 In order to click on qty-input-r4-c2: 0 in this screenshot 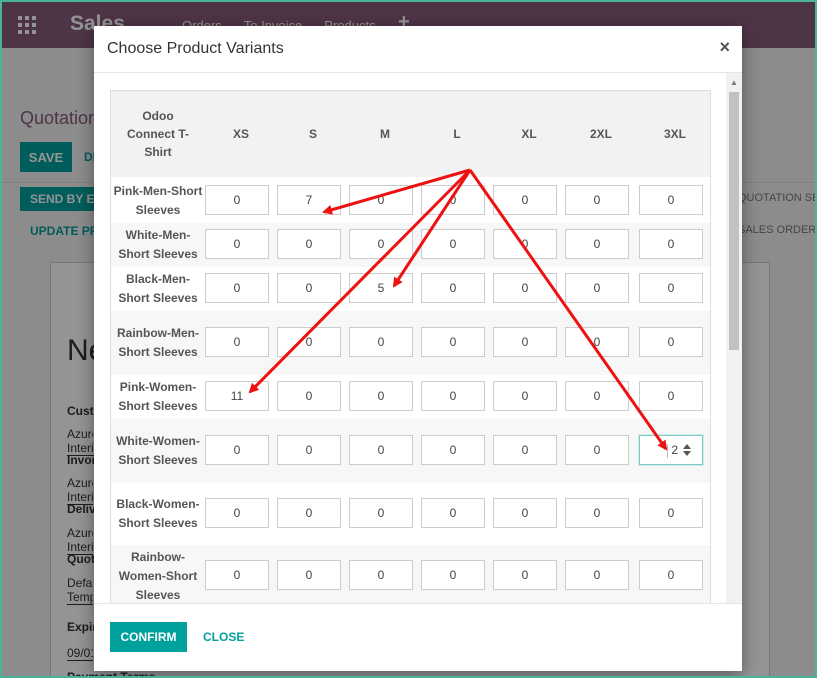, I will do `click(381, 396)`.